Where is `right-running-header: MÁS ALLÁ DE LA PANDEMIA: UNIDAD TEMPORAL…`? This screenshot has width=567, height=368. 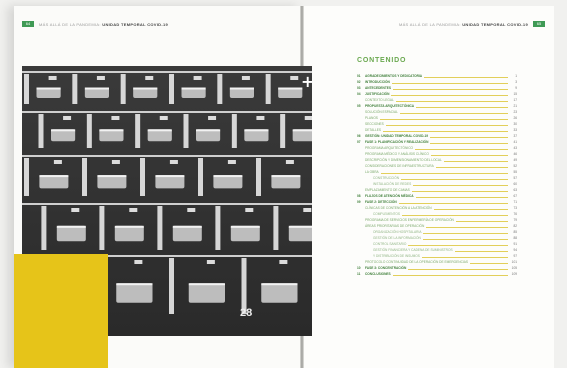 right-running-header: MÁS ALLÁ DE LA PANDEMIA: UNIDAD TEMPORAL… is located at coordinates (463, 24).